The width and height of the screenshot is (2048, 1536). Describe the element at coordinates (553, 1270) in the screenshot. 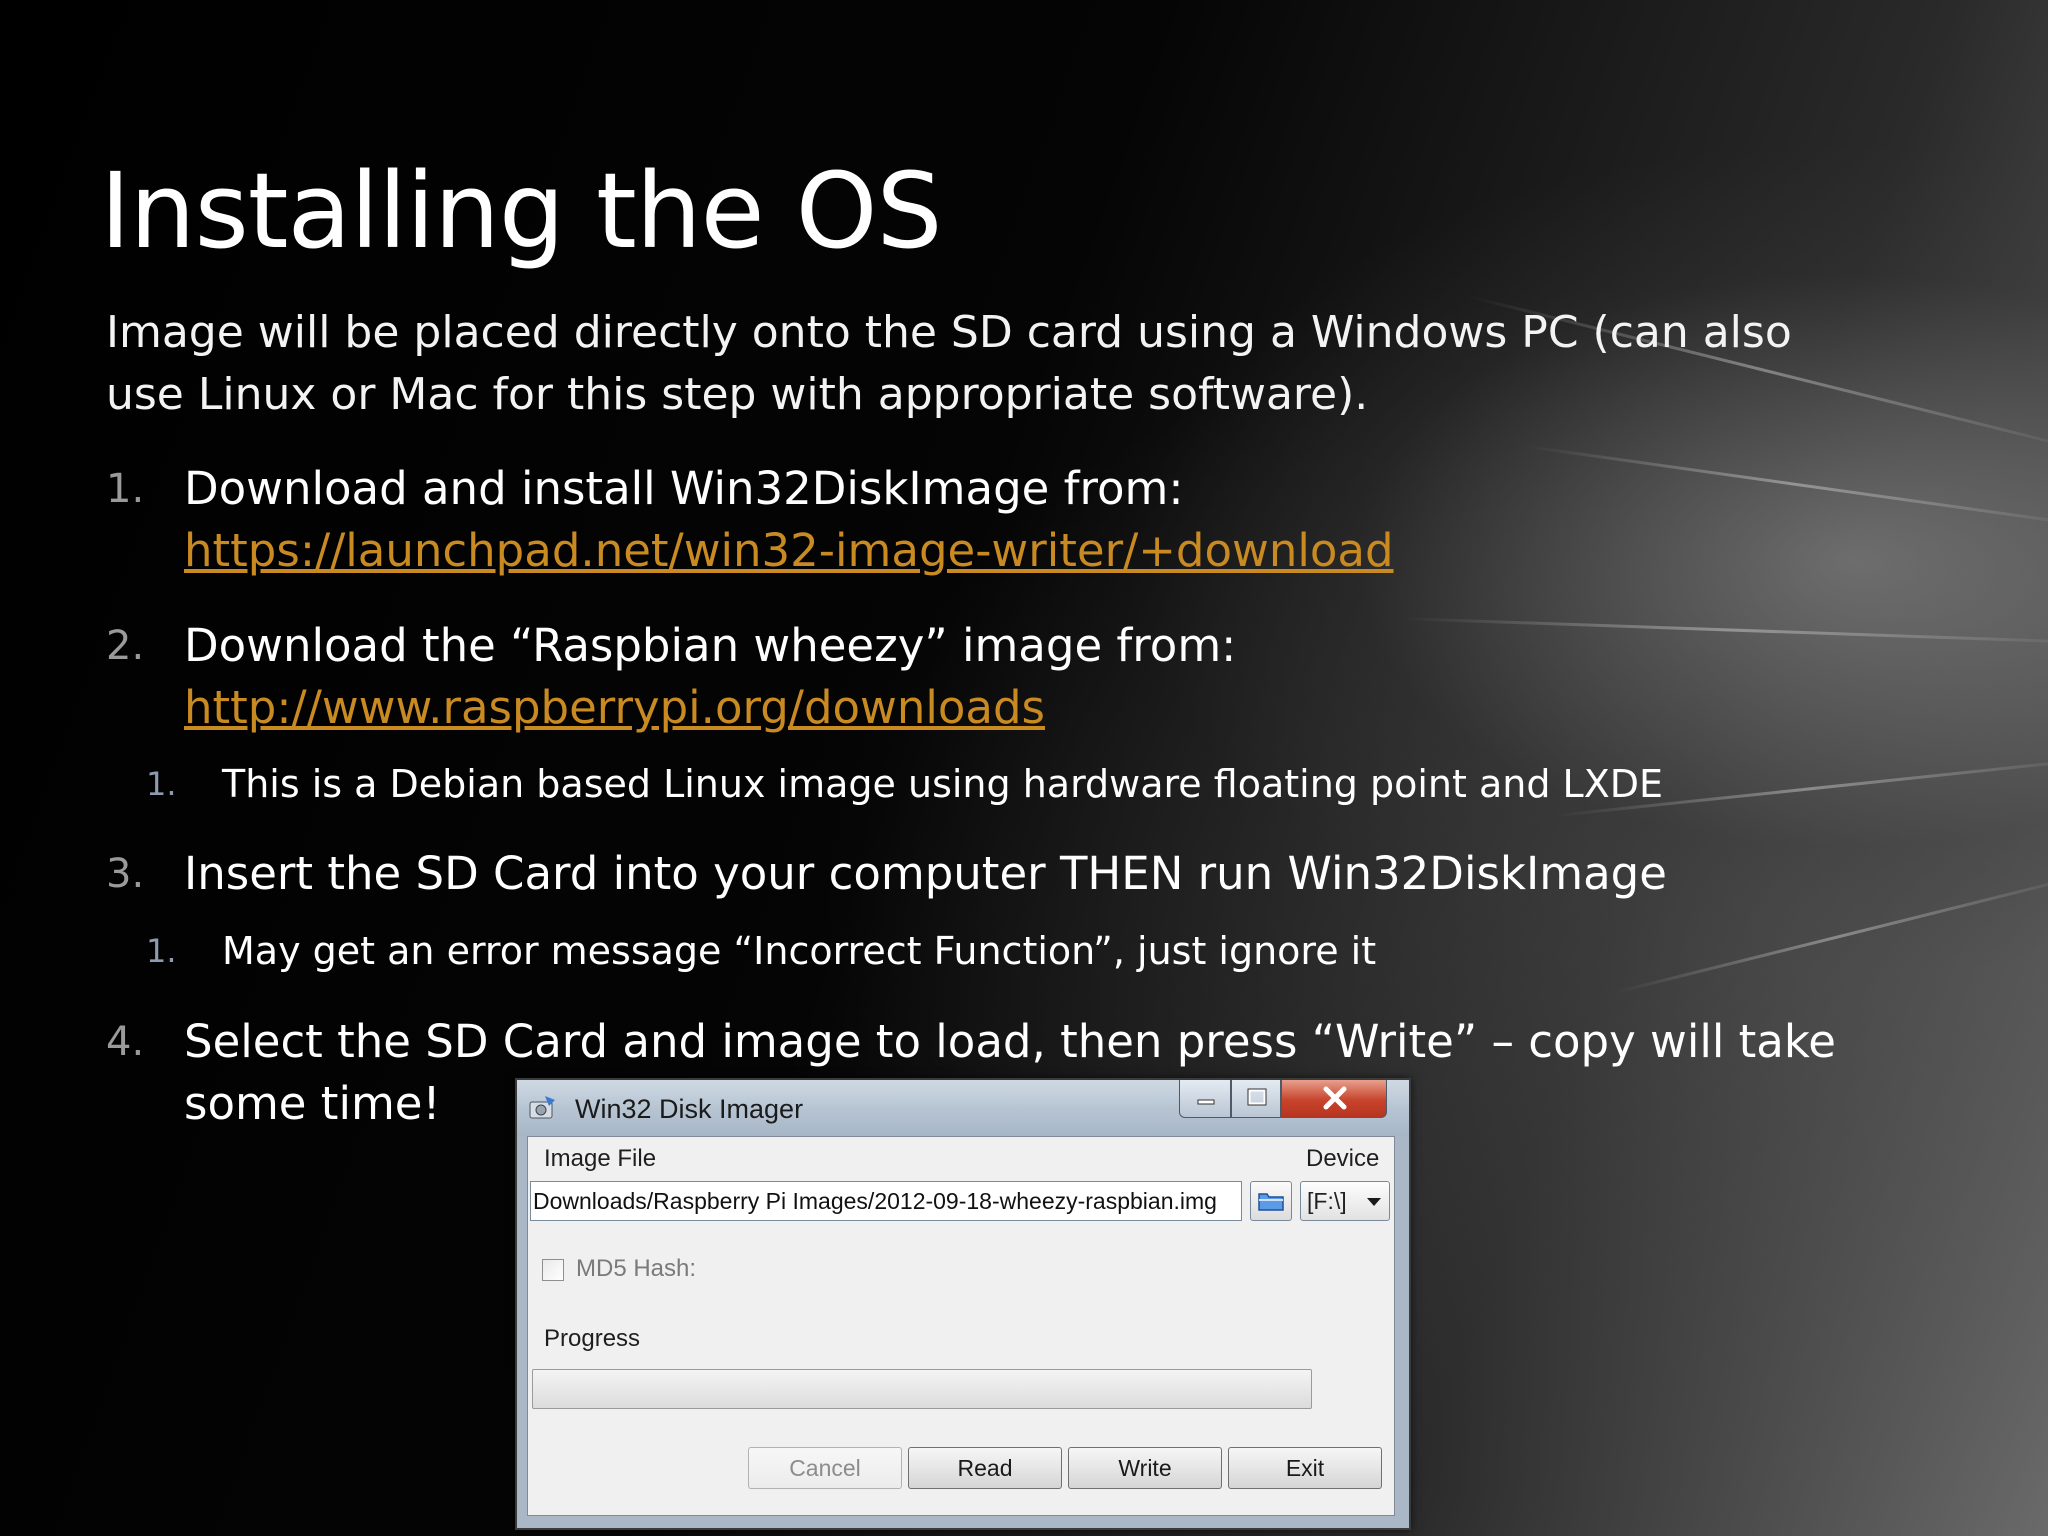

I see `md5-hash-checkbox` at that location.